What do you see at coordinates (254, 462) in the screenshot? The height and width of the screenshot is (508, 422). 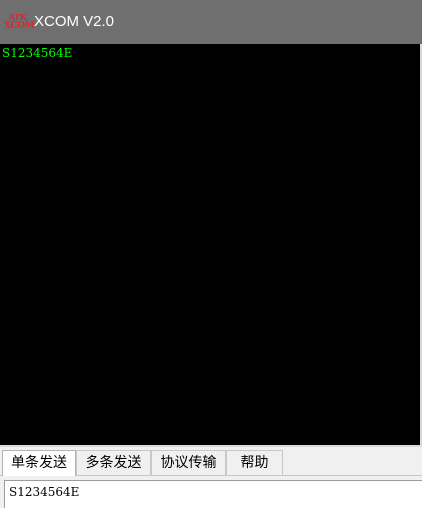 I see `tab-help: 帮助` at bounding box center [254, 462].